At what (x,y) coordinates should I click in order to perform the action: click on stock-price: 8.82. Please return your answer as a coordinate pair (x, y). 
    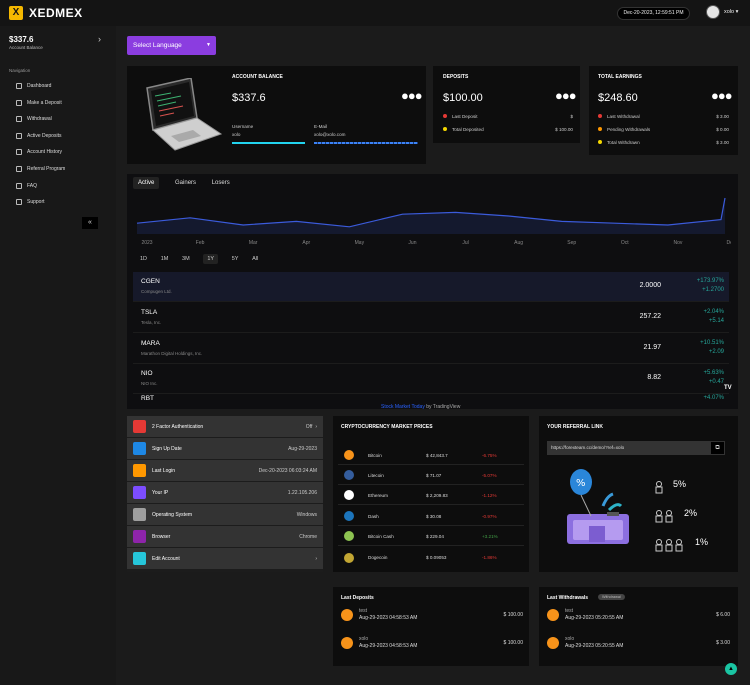
    Looking at the image, I should click on (654, 377).